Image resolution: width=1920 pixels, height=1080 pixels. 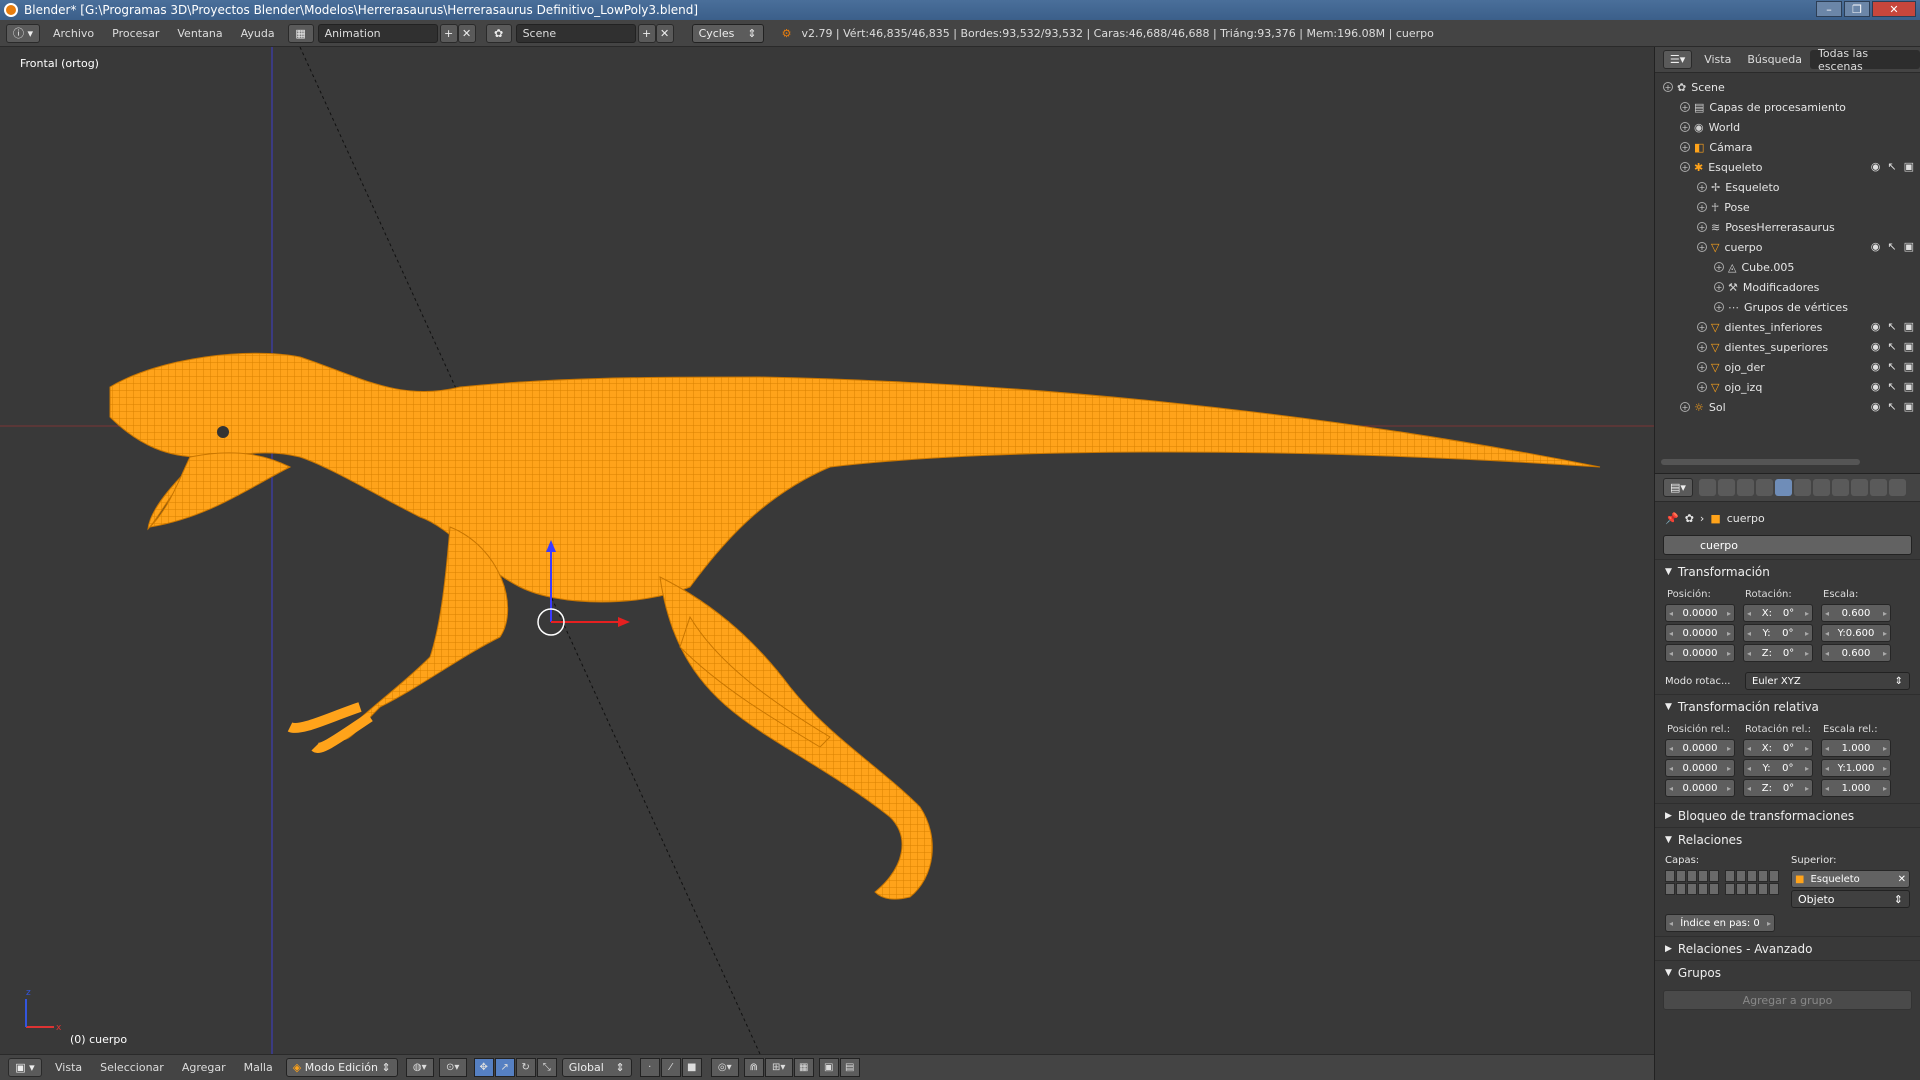 What do you see at coordinates (1856, 788) in the screenshot?
I see `delta-scale-z-field: ◂ 1.000 ▸` at bounding box center [1856, 788].